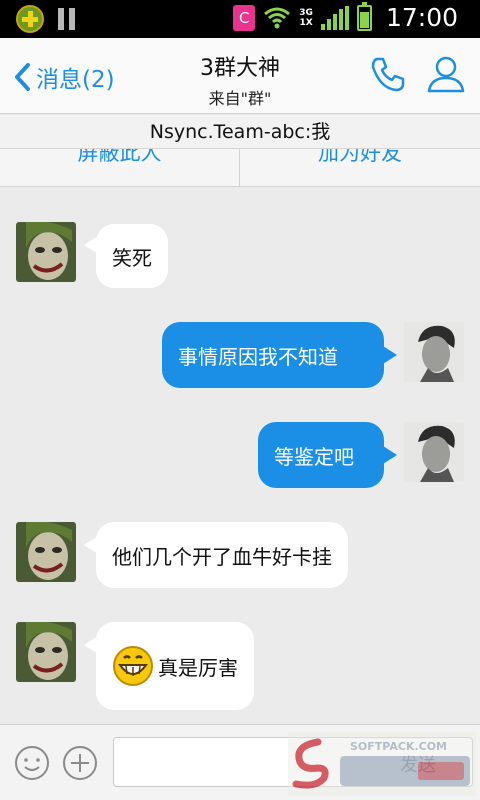 This screenshot has width=480, height=800. What do you see at coordinates (22, 77) in the screenshot?
I see `chevron-left-icon` at bounding box center [22, 77].